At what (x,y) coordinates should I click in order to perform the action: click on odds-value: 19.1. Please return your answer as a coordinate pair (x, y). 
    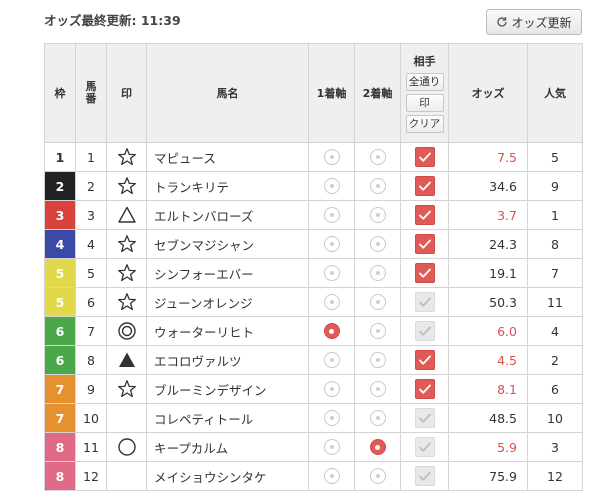
    Looking at the image, I should click on (488, 273).